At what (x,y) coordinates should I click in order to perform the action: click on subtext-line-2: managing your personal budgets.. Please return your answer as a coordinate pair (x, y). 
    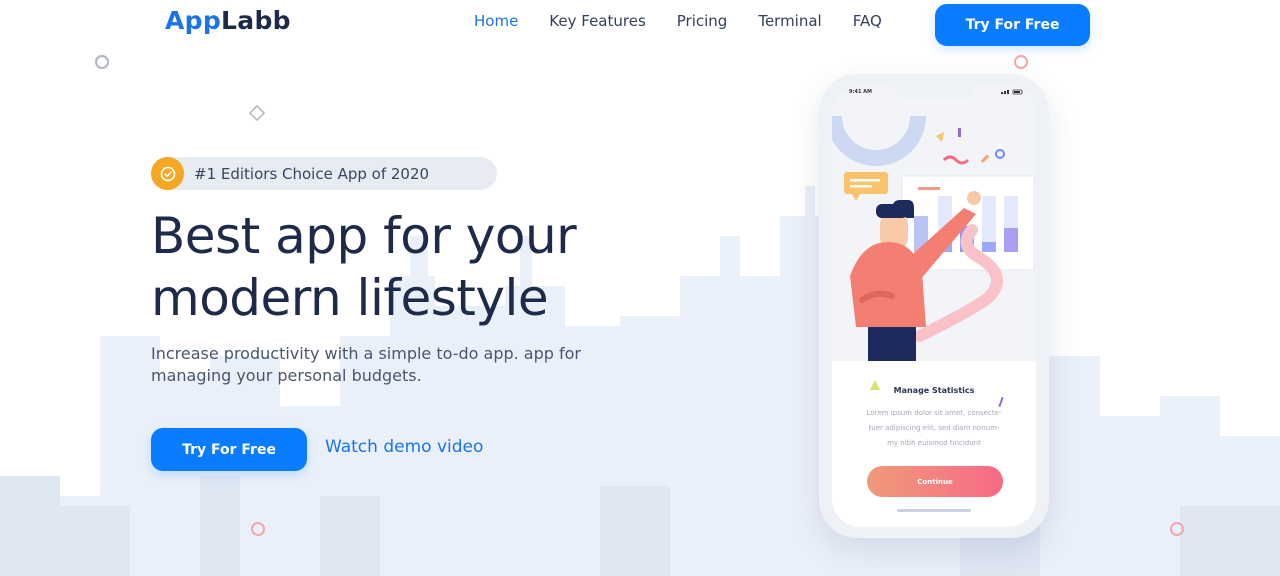
    Looking at the image, I should click on (286, 375).